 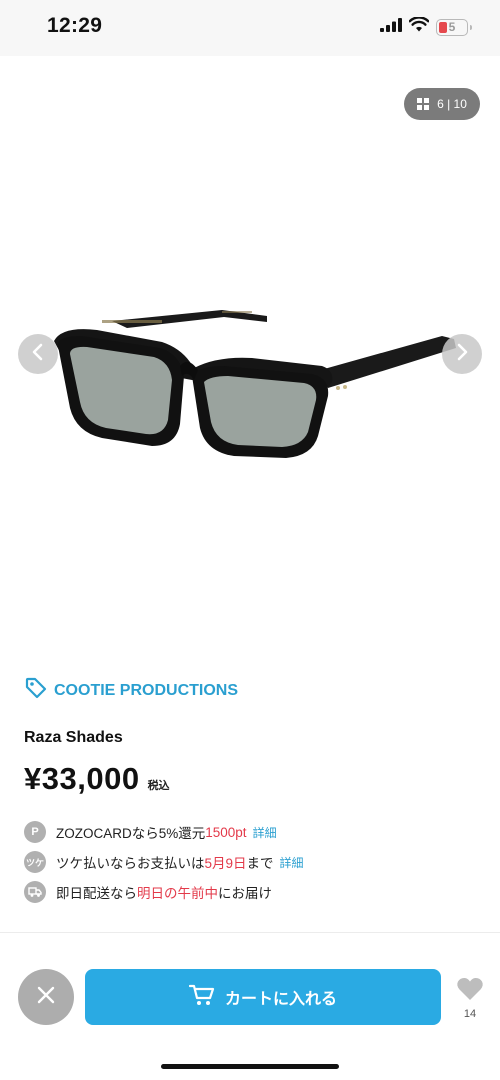 What do you see at coordinates (96, 893) in the screenshot?
I see `perk-text: 即日配送なら` at bounding box center [96, 893].